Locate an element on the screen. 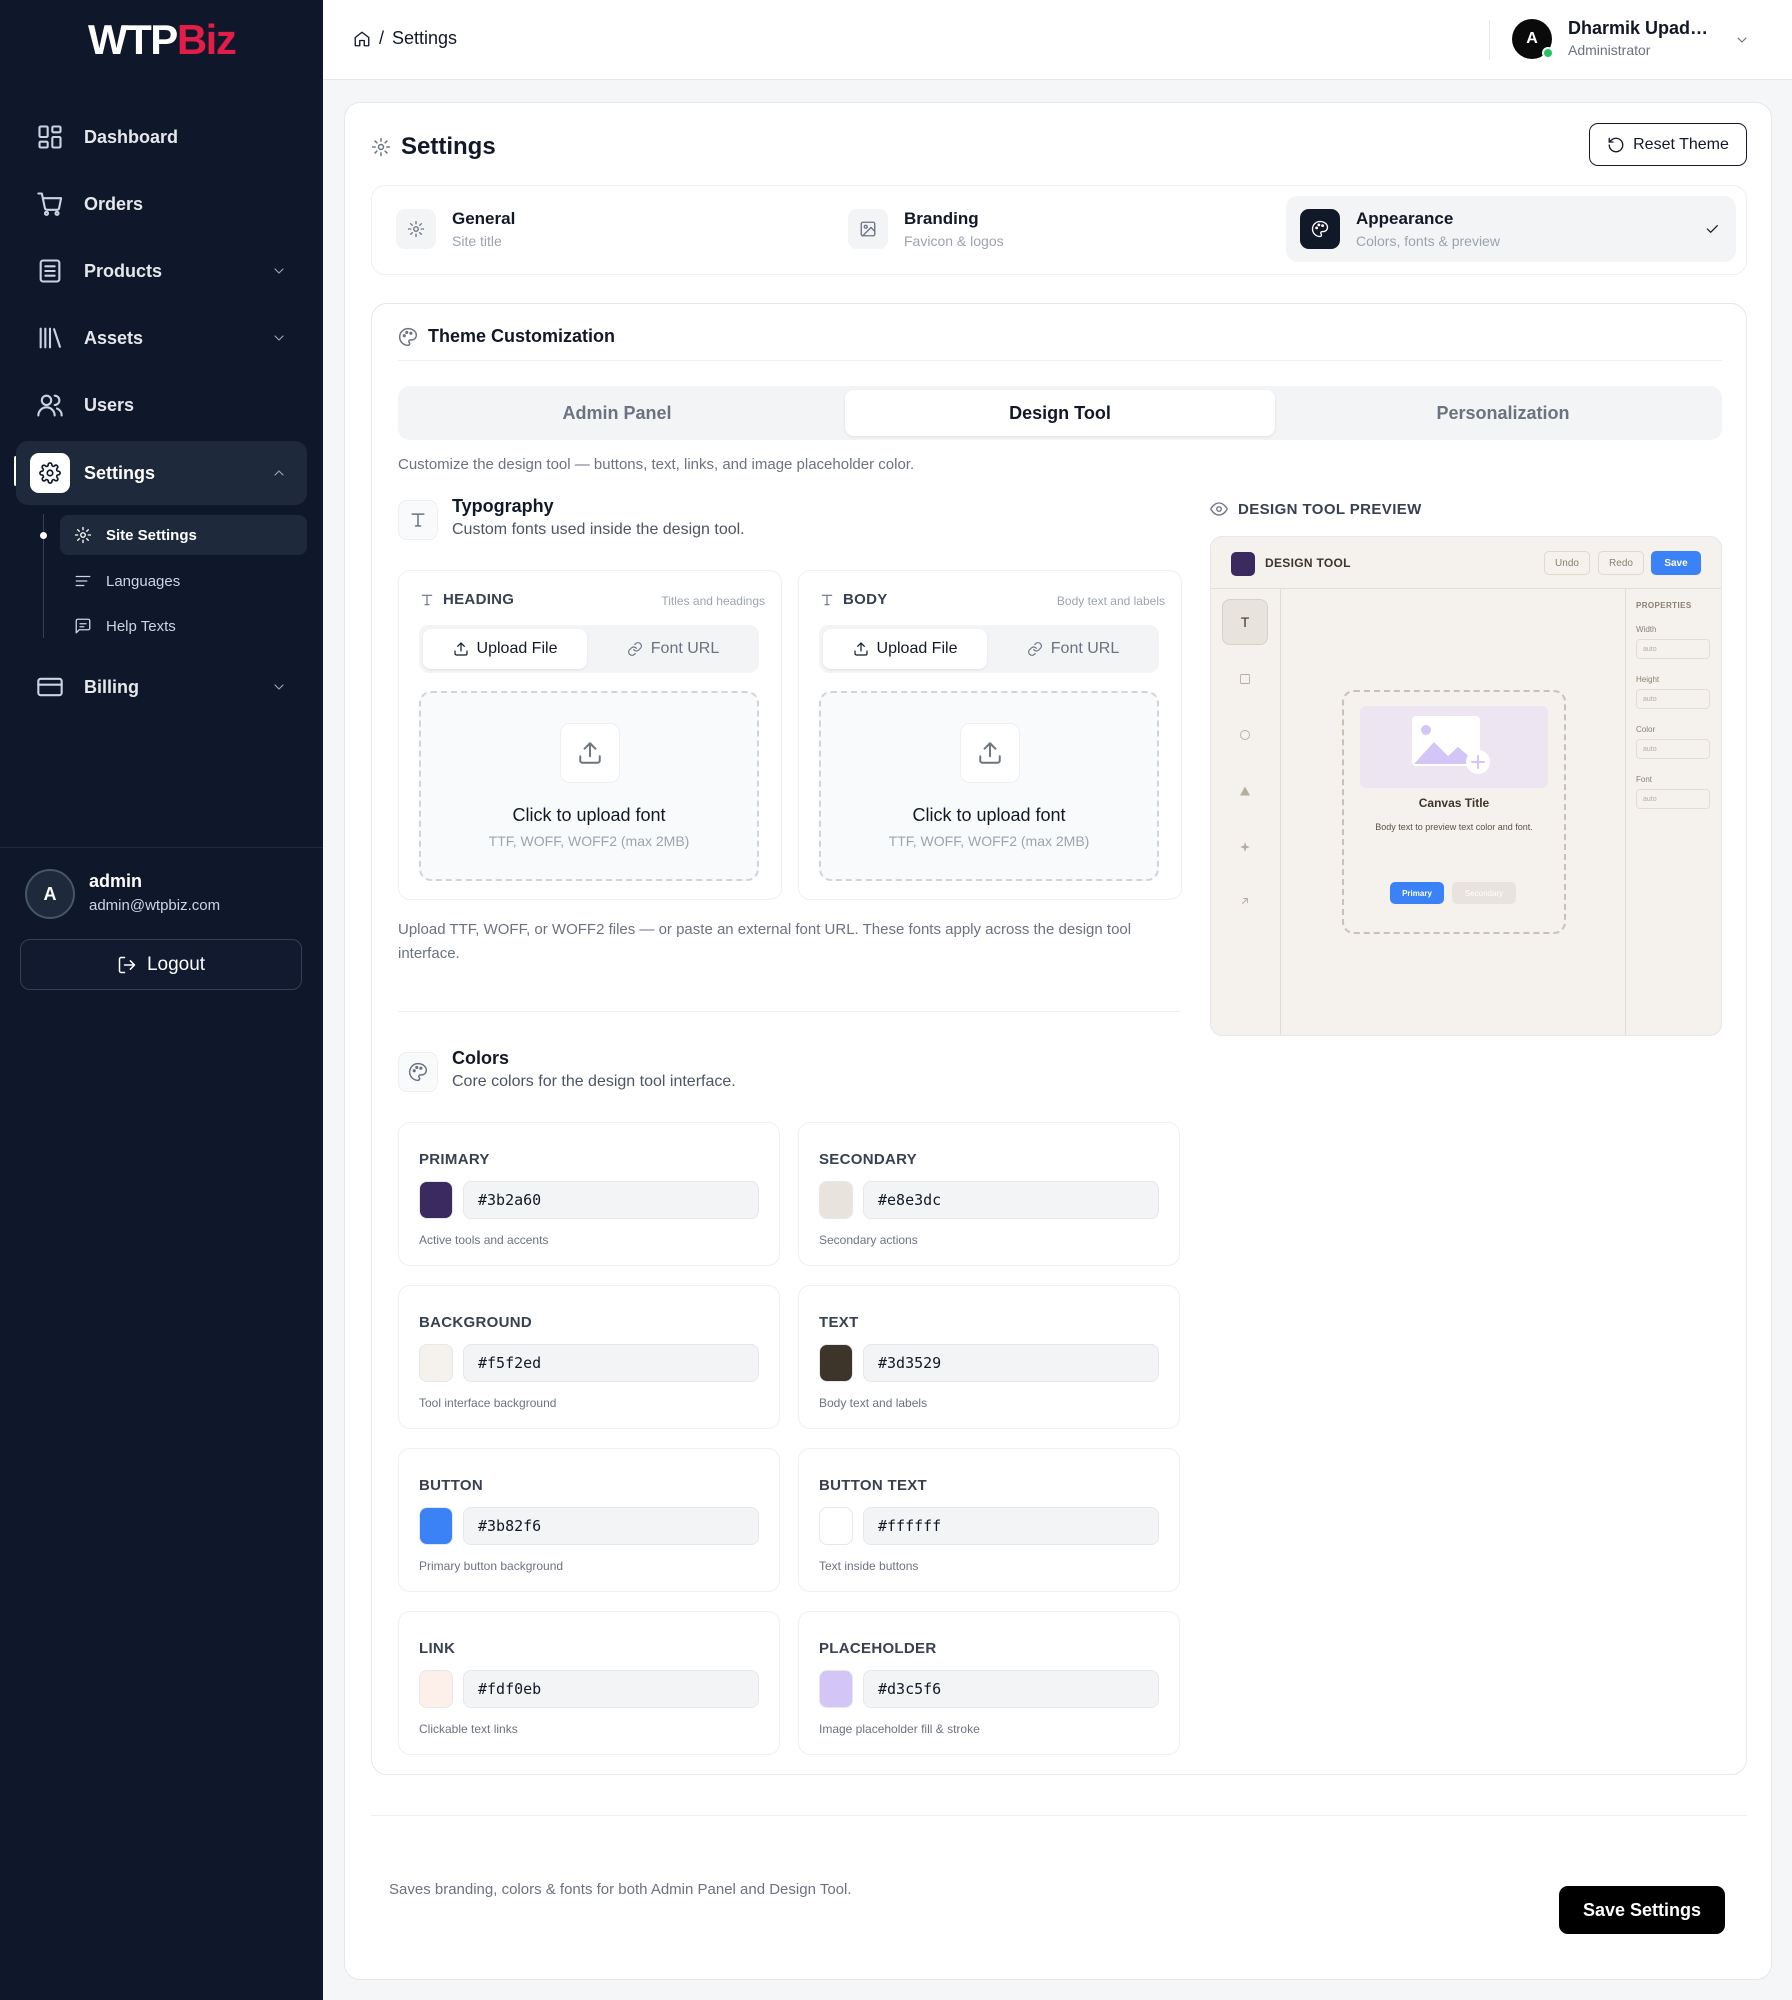  subnav-label: Site Settings is located at coordinates (151, 535).